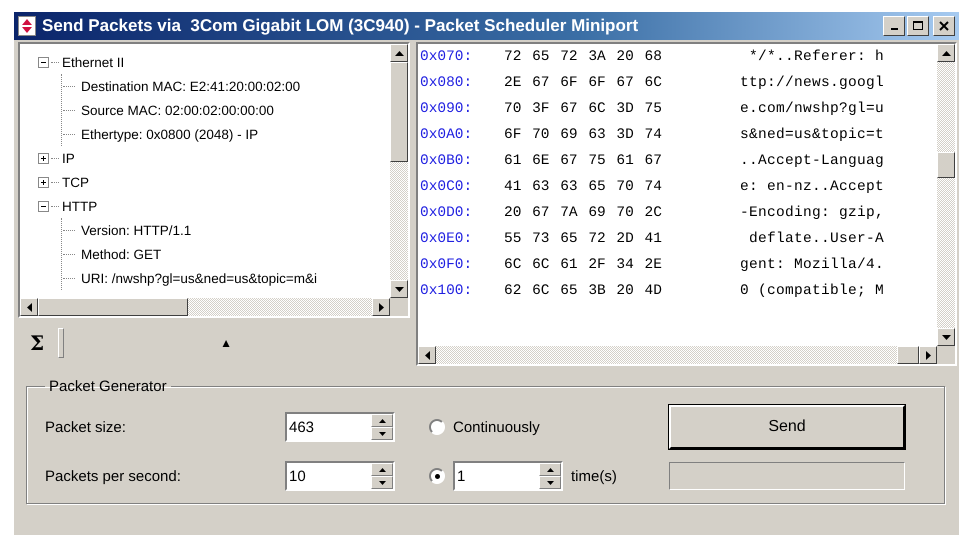 The width and height of the screenshot is (959, 535). Describe the element at coordinates (583, 58) in the screenshot. I see `hex-bytes: 72 65 72 3A 20 68` at that location.